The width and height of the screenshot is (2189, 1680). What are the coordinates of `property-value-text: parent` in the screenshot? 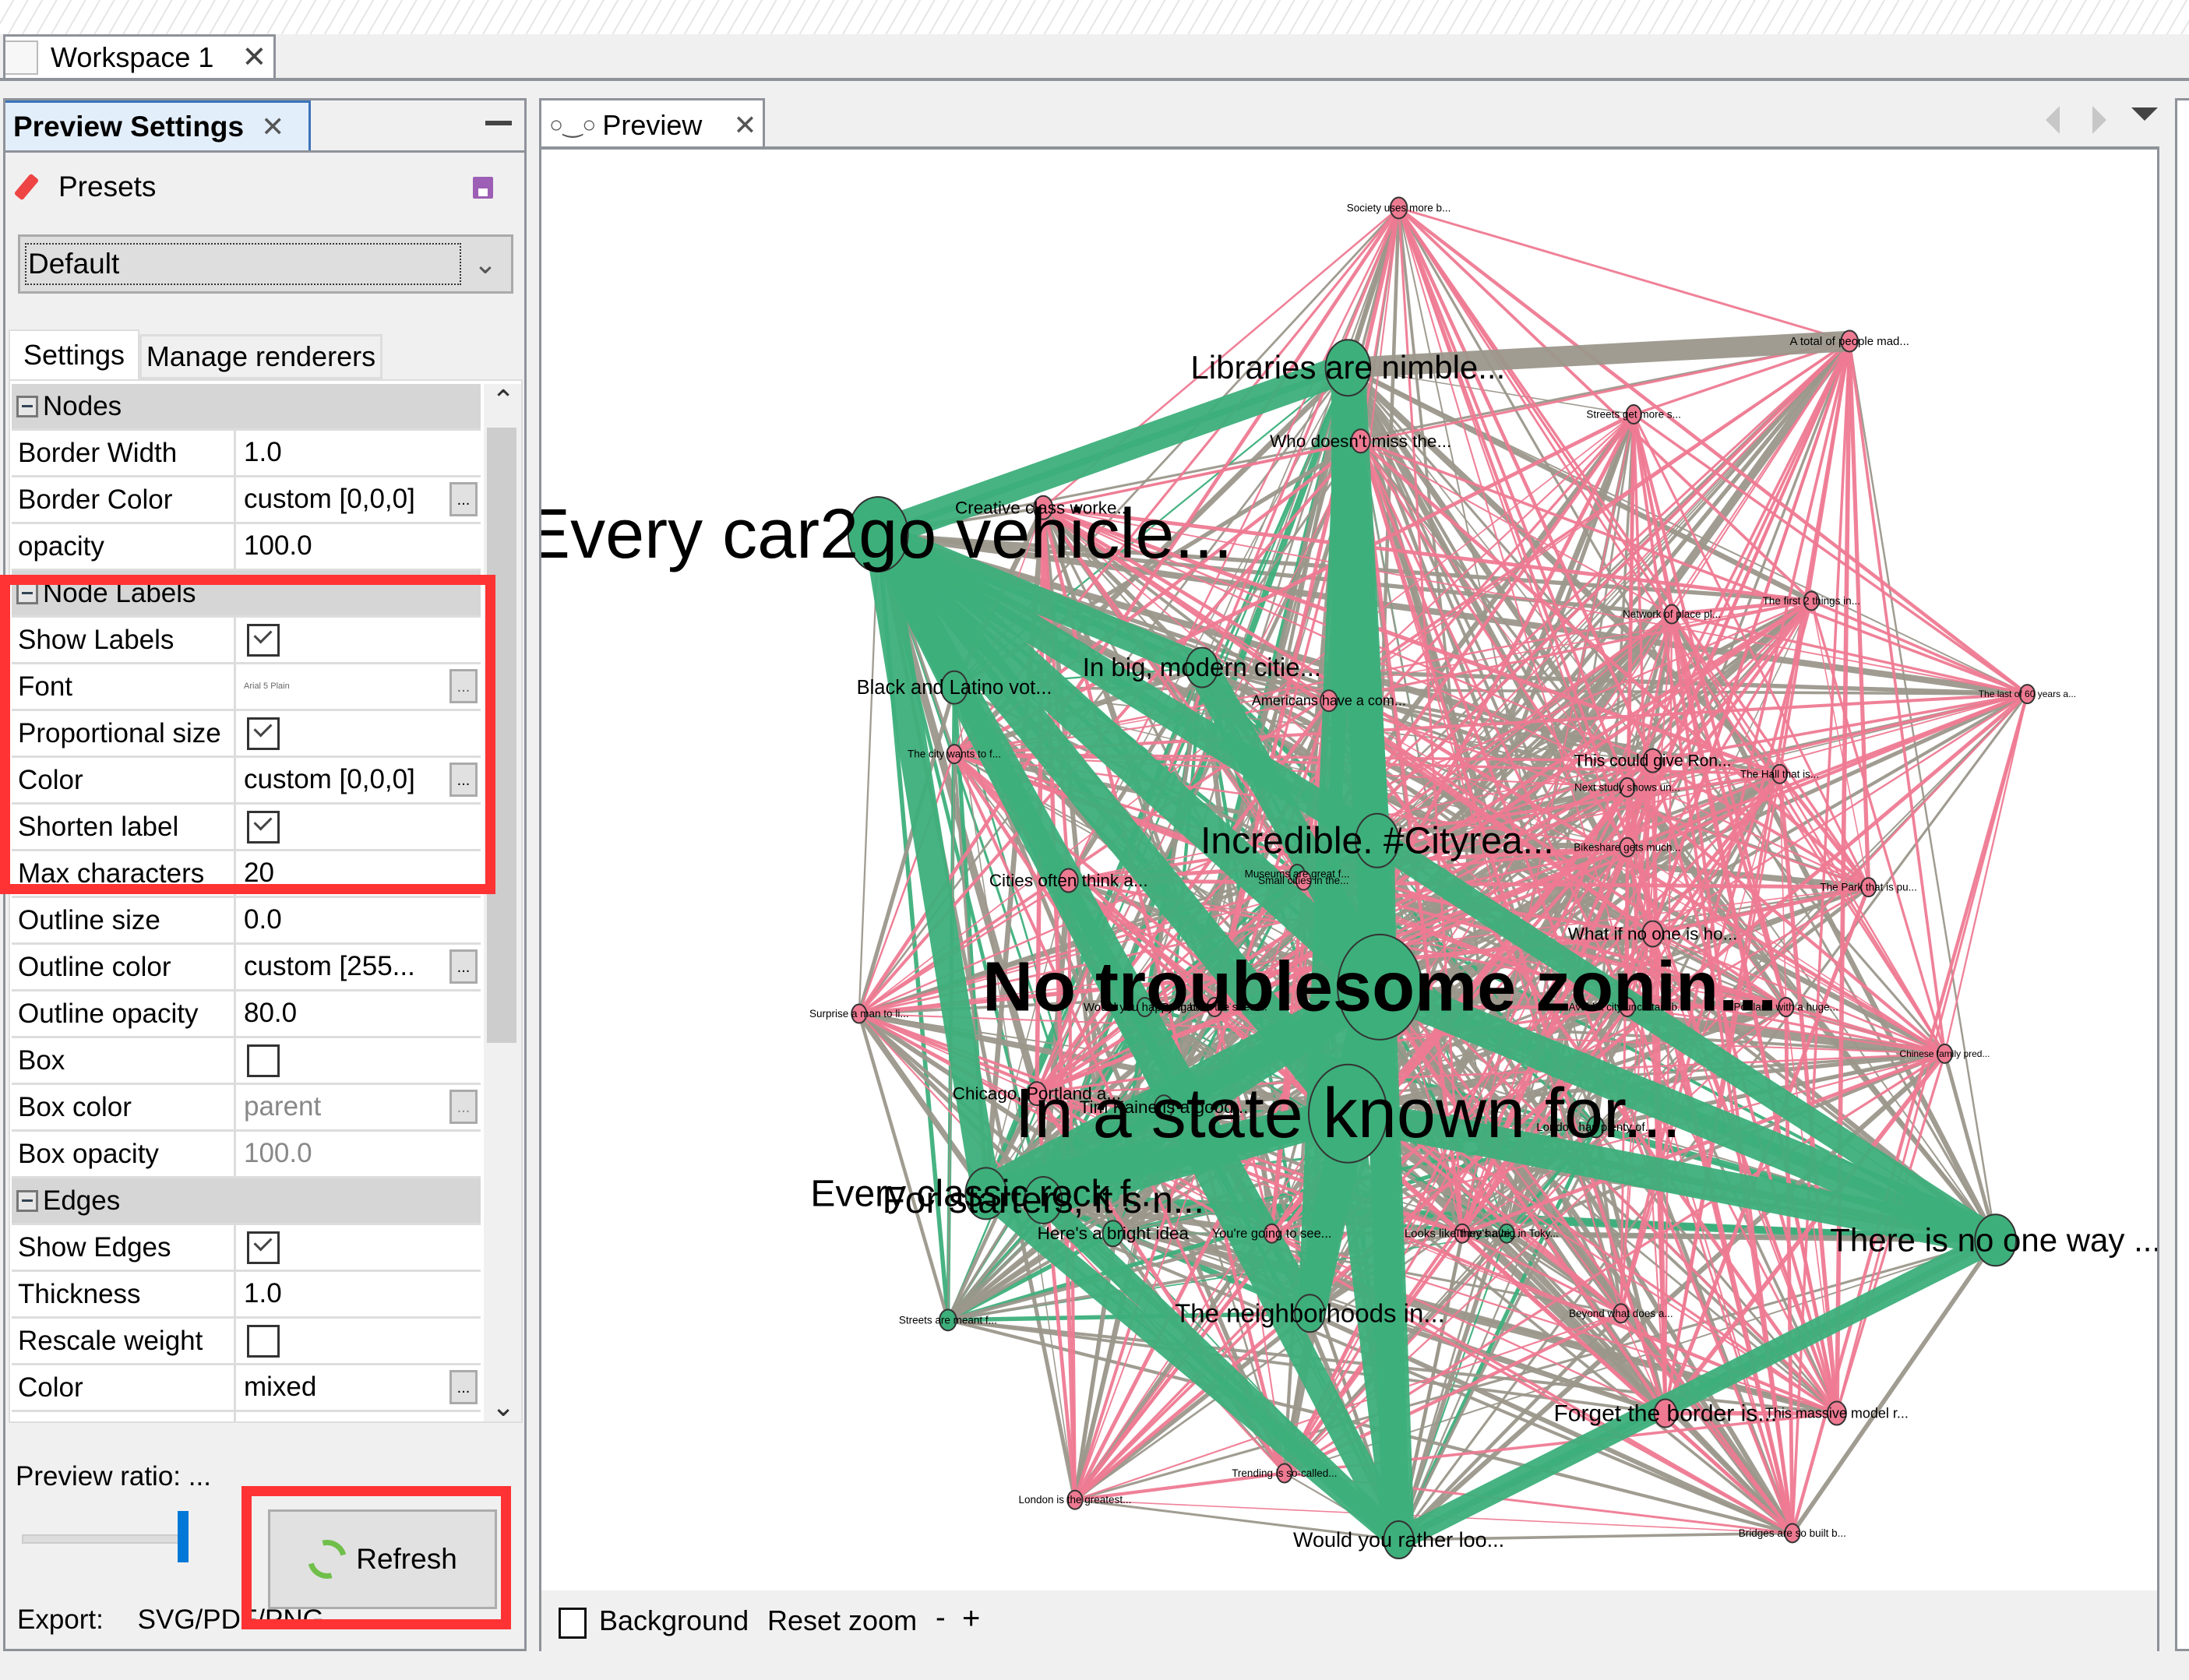 It's located at (283, 1106).